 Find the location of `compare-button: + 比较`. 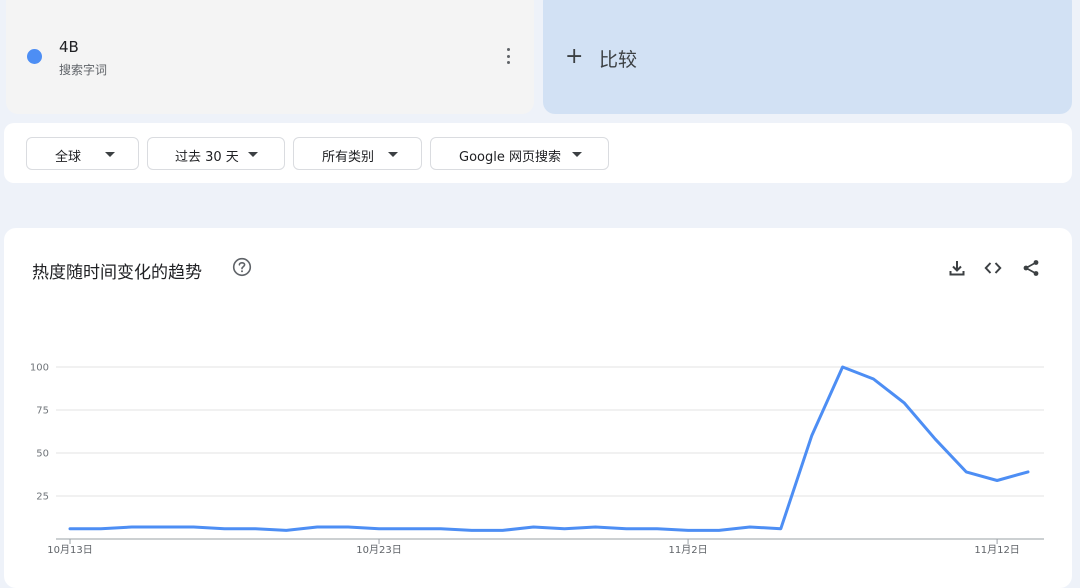

compare-button: + 比较 is located at coordinates (807, 57).